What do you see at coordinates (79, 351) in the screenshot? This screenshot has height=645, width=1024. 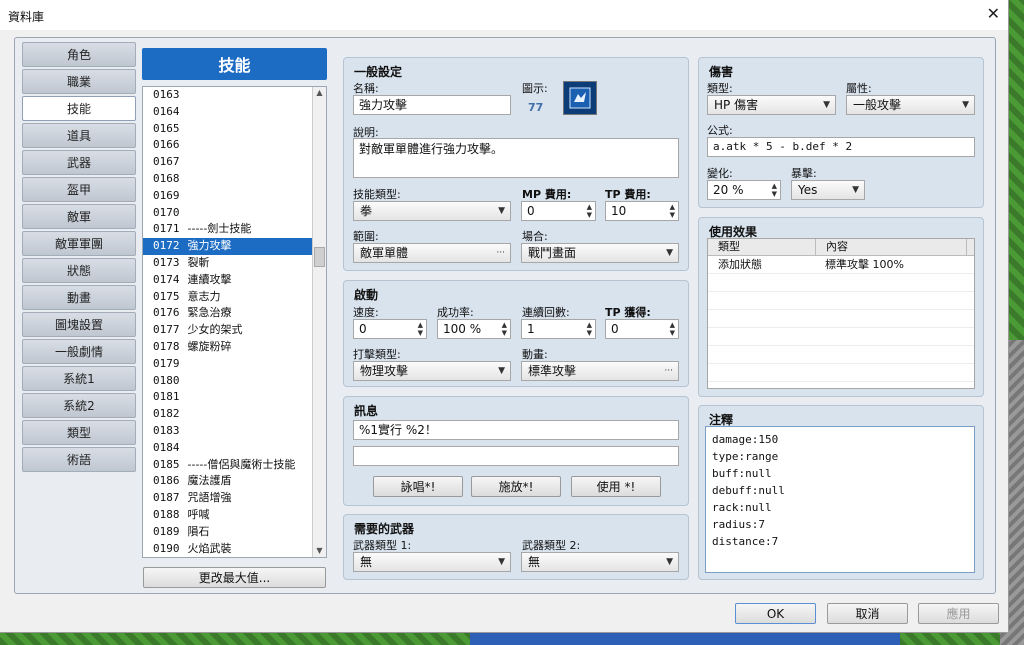 I see `nav-item: 一般劇情` at bounding box center [79, 351].